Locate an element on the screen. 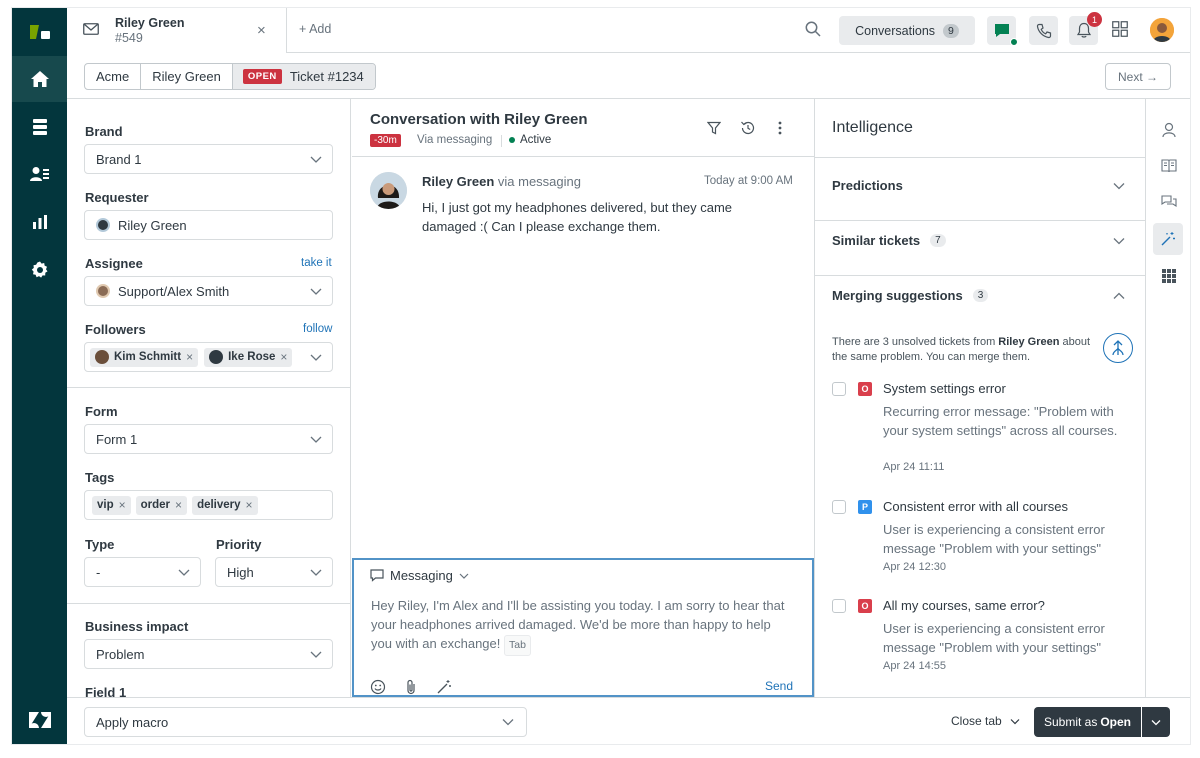  reporting-icon is located at coordinates (39, 222).